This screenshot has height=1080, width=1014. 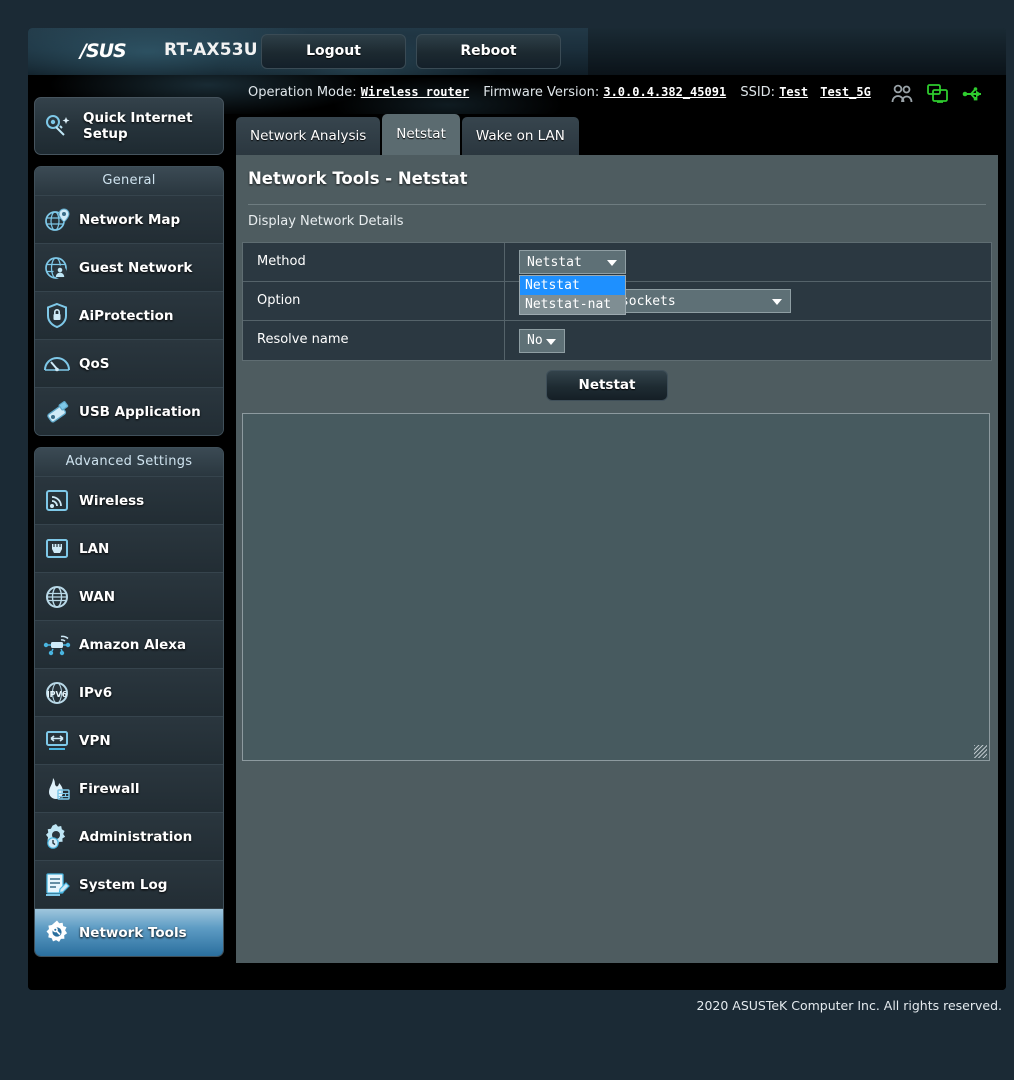 What do you see at coordinates (138, 126) in the screenshot?
I see `quick-internet-setup-label: Quick Internet Setup` at bounding box center [138, 126].